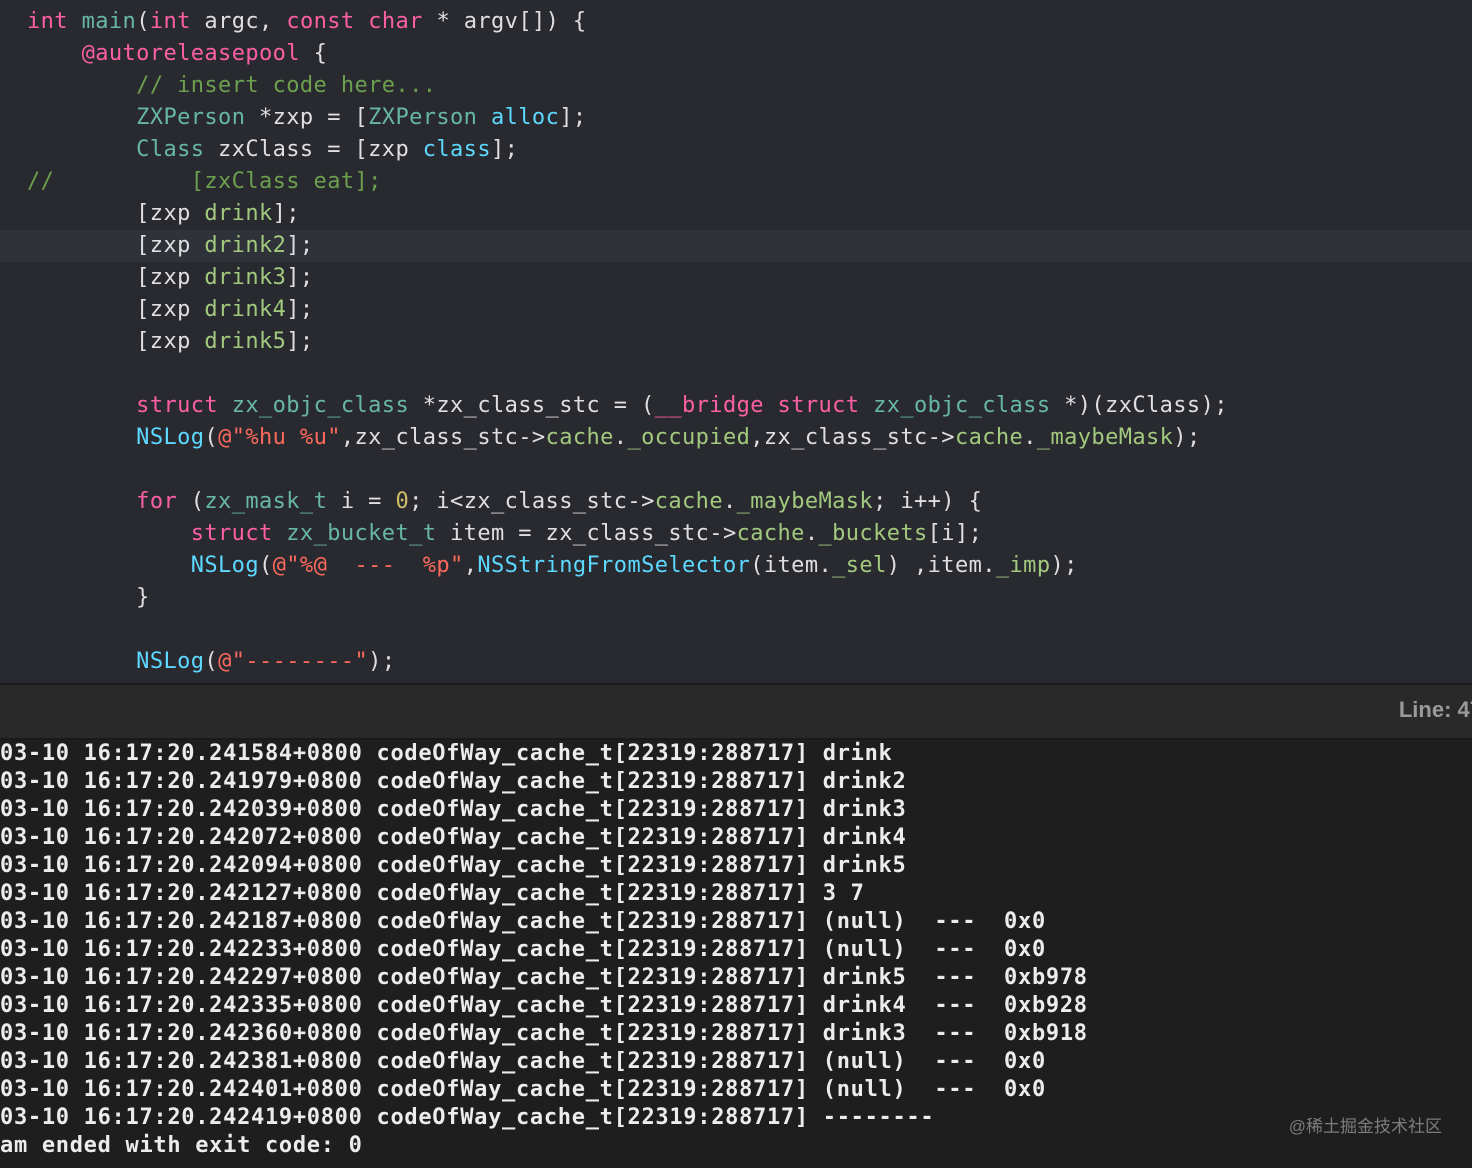 The width and height of the screenshot is (1472, 1168). Describe the element at coordinates (736, 598) in the screenshot. I see `code-line: }` at that location.